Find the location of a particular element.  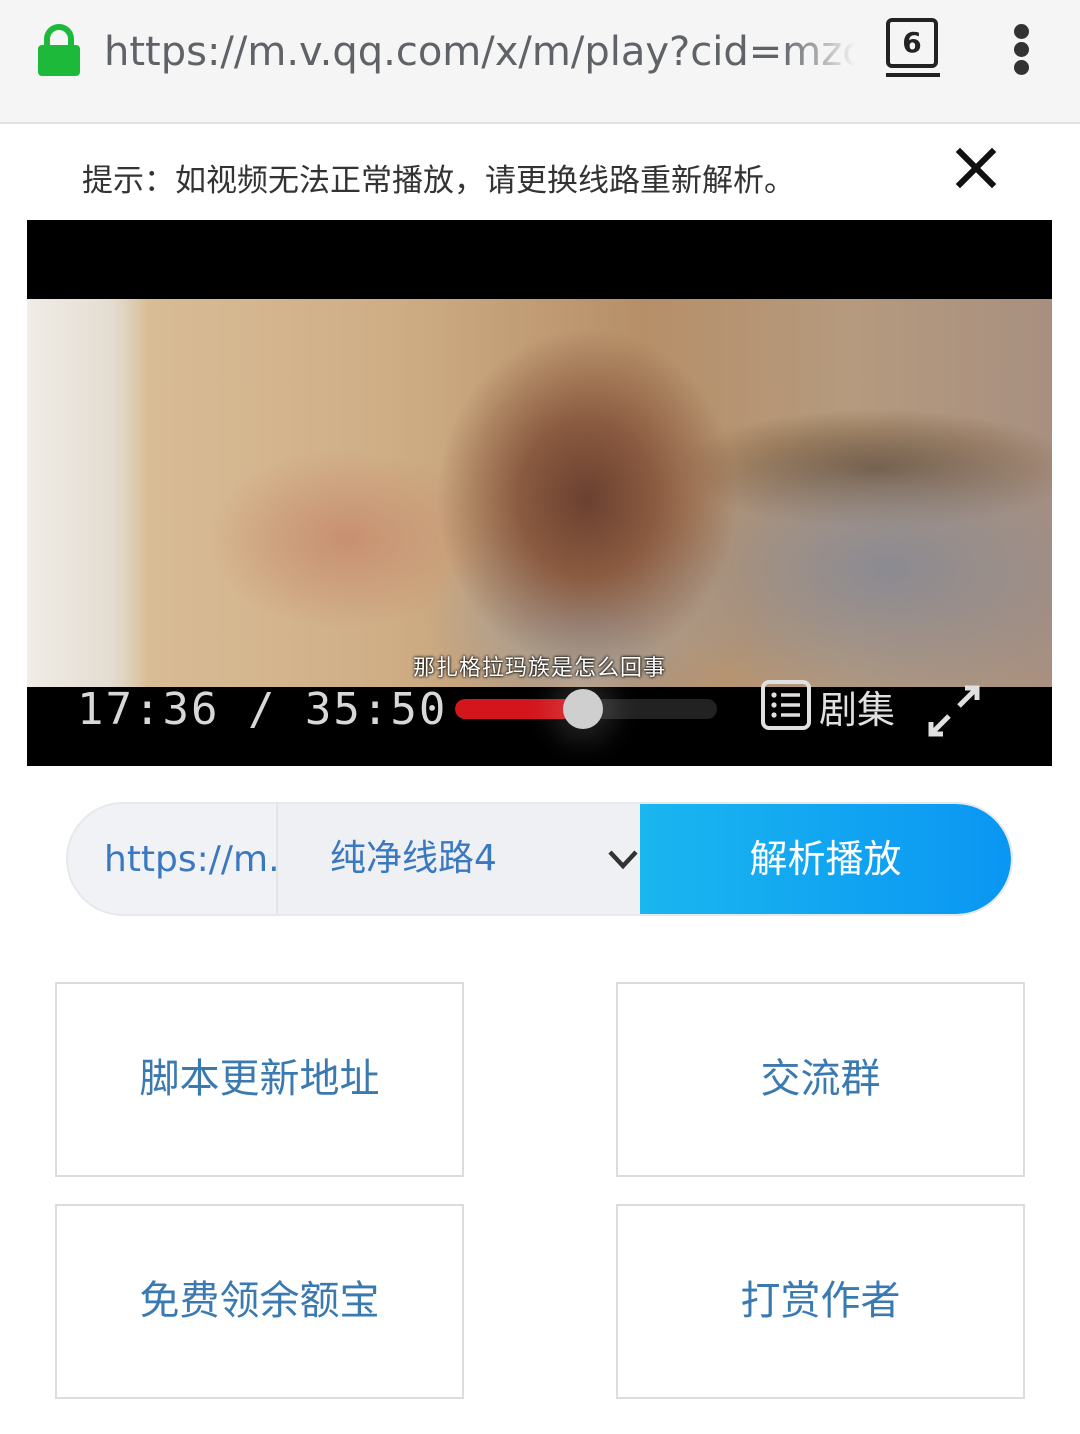

free-yuebao-button: 免费领余额宝 is located at coordinates (259, 1301).